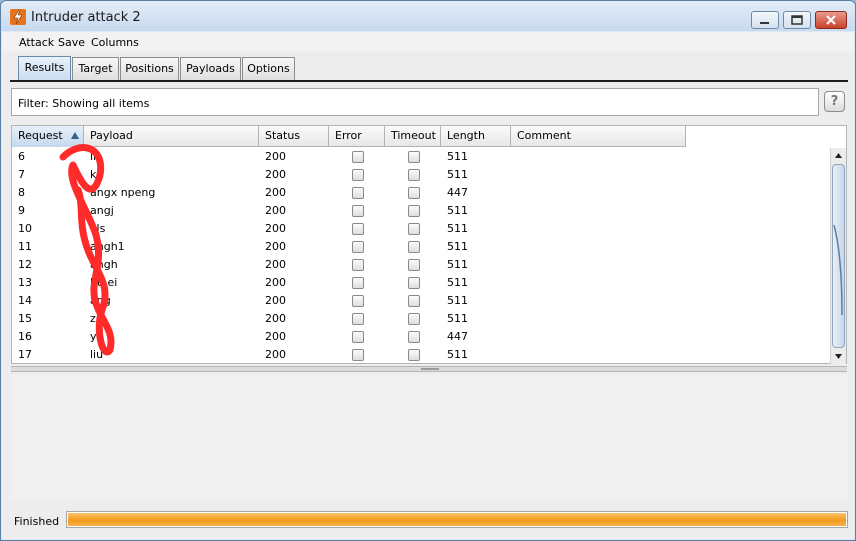  I want to click on cell-payload: vls, so click(98, 228).